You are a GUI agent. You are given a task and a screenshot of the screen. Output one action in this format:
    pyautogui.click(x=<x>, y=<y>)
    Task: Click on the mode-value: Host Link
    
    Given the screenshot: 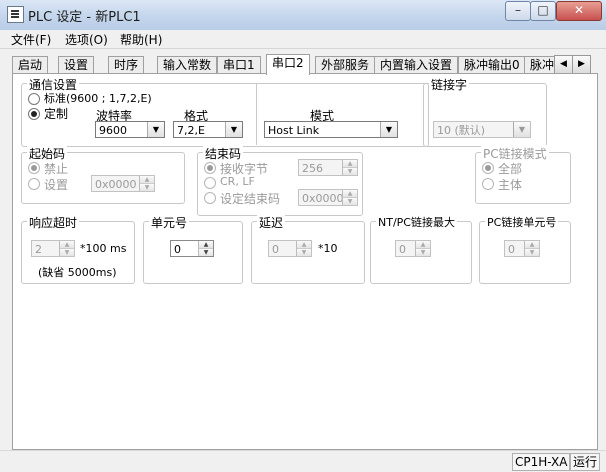 What is the action you would take?
    pyautogui.click(x=294, y=130)
    